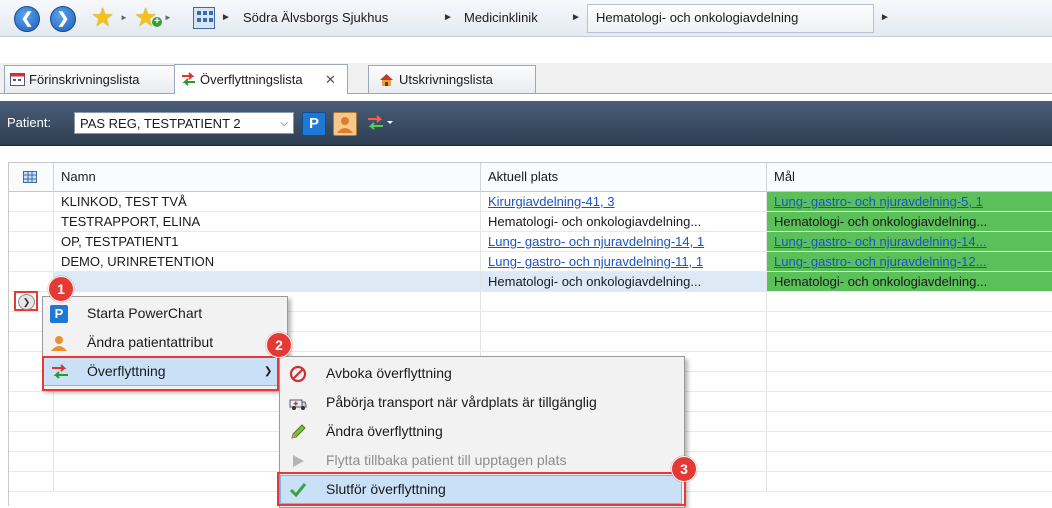  Describe the element at coordinates (624, 202) in the screenshot. I see `cell-aktuell-plats-link: Kirurgiavdelning-41, 3` at that location.